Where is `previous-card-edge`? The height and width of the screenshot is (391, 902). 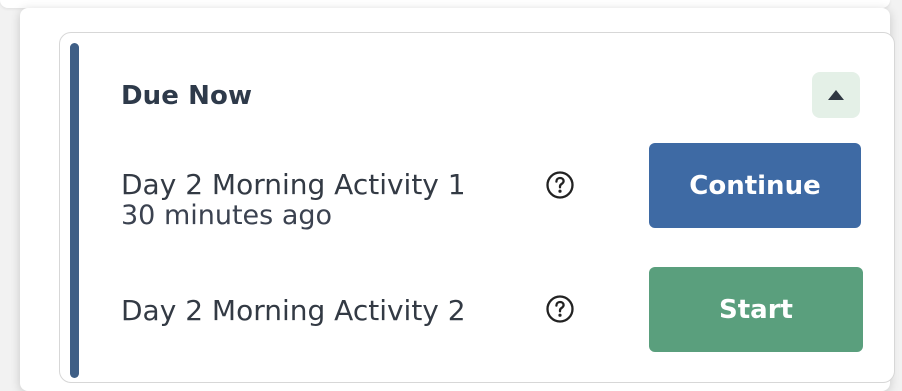 previous-card-edge is located at coordinates (445, 4).